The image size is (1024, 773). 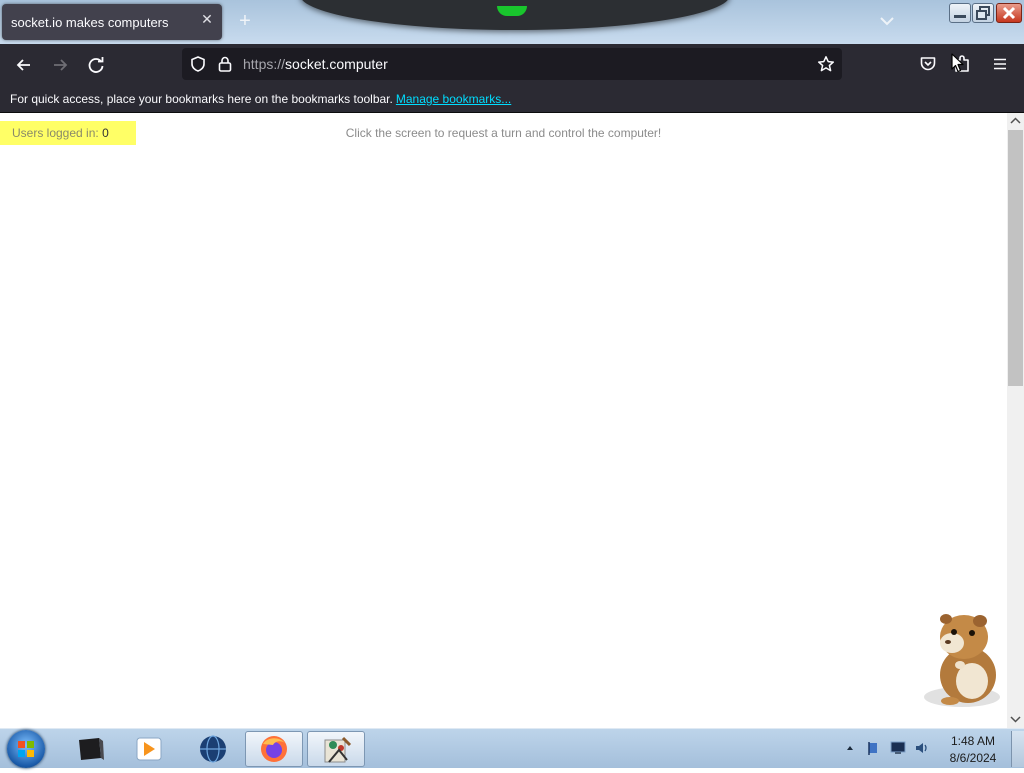 I want to click on forward-arrow-icon, so click(x=60, y=65).